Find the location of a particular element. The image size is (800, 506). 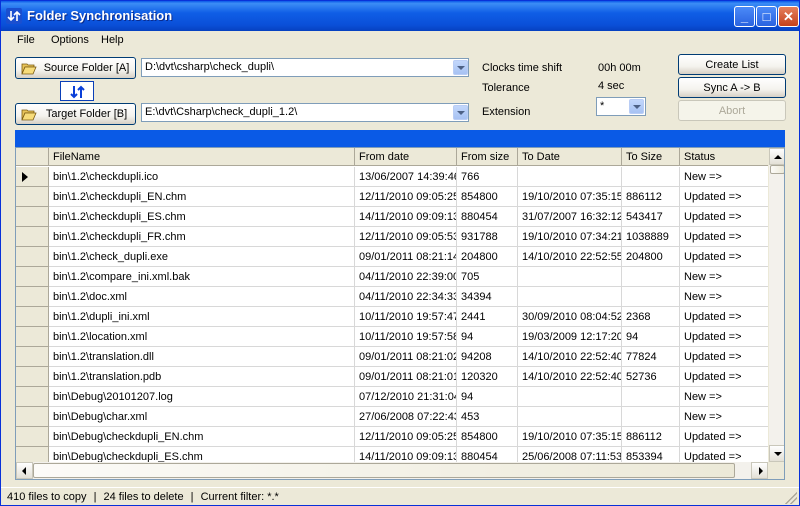

scroll-left-button is located at coordinates (24, 470).